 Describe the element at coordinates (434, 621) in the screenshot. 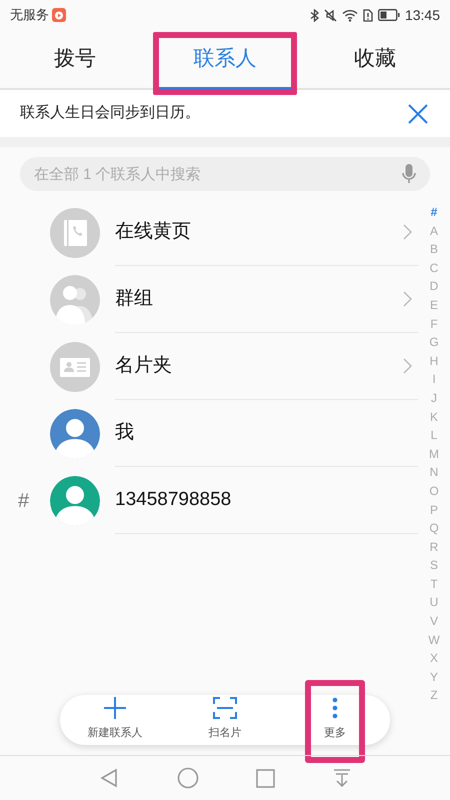

I see `index-letter: V` at that location.